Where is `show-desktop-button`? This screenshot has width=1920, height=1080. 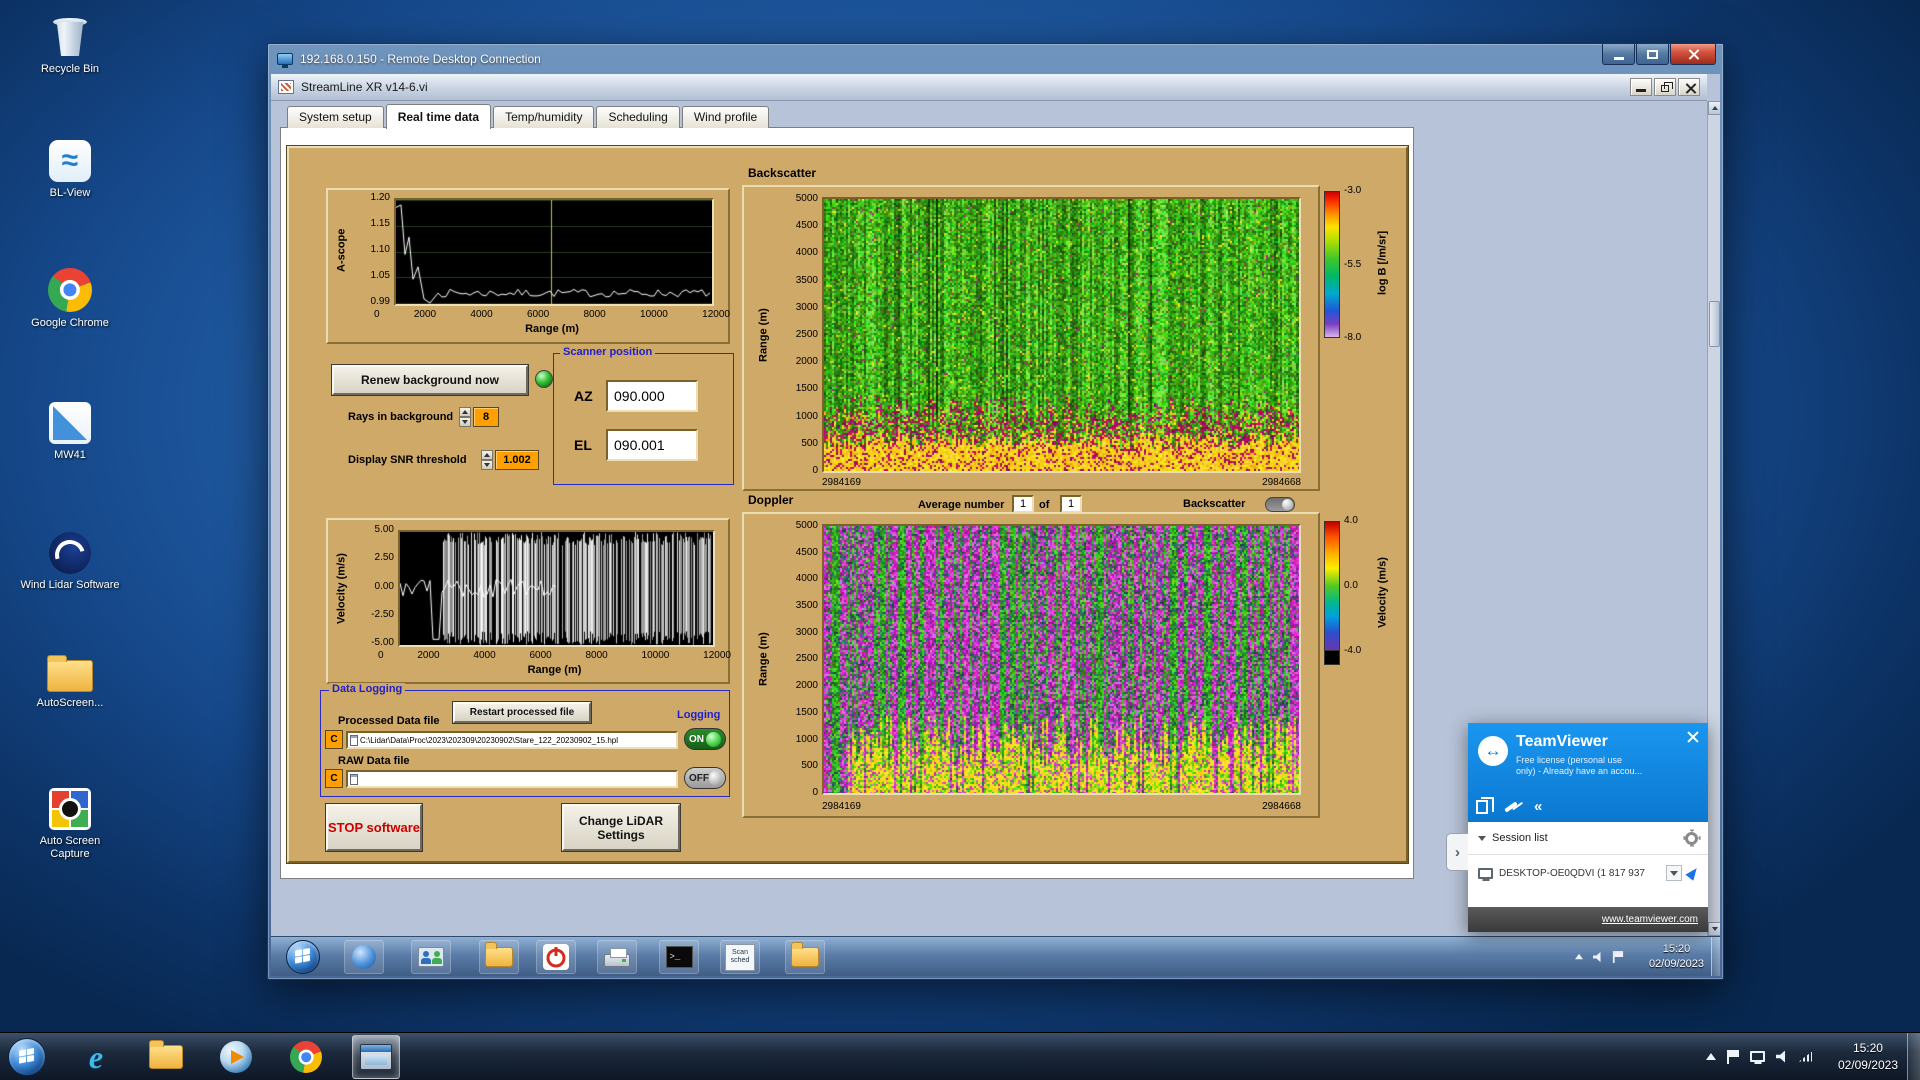
show-desktop-button is located at coordinates (1913, 1056).